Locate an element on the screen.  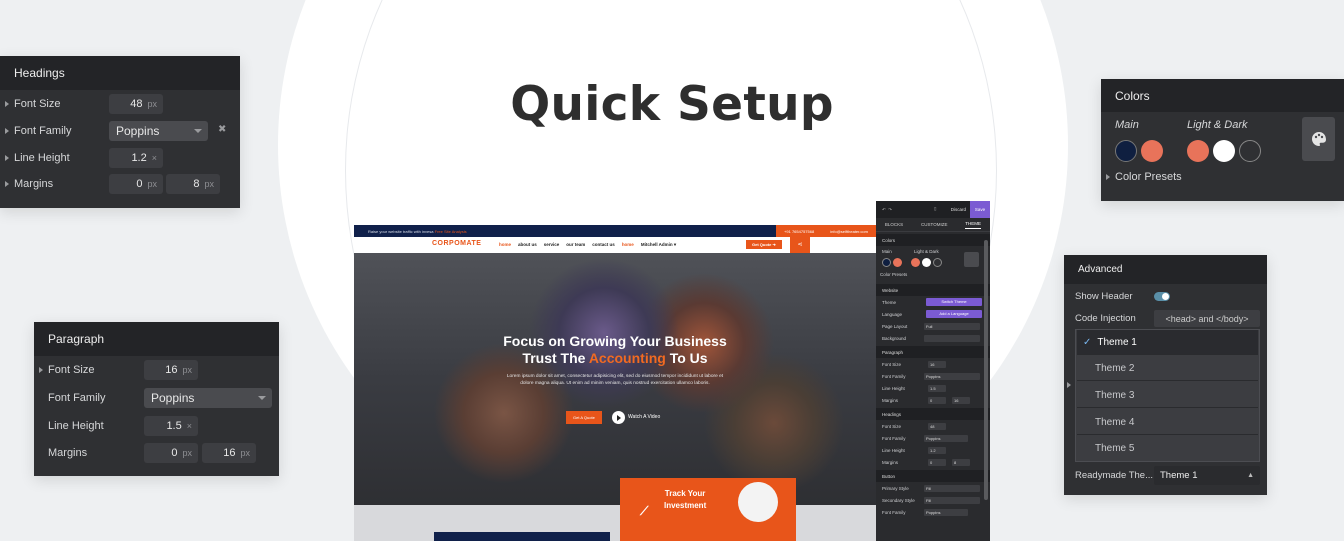
sb-input: 8 is located at coordinates (961, 462).